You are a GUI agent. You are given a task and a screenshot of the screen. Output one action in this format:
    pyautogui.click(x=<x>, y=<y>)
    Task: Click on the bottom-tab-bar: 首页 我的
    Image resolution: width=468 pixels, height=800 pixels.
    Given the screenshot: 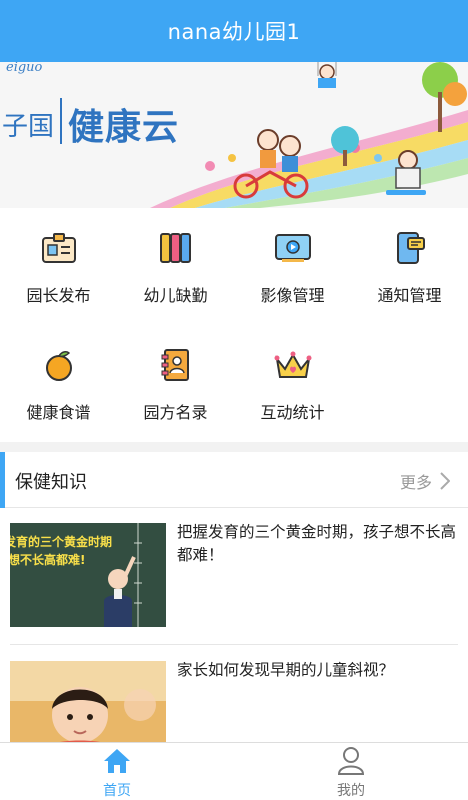 What is the action you would take?
    pyautogui.click(x=234, y=771)
    